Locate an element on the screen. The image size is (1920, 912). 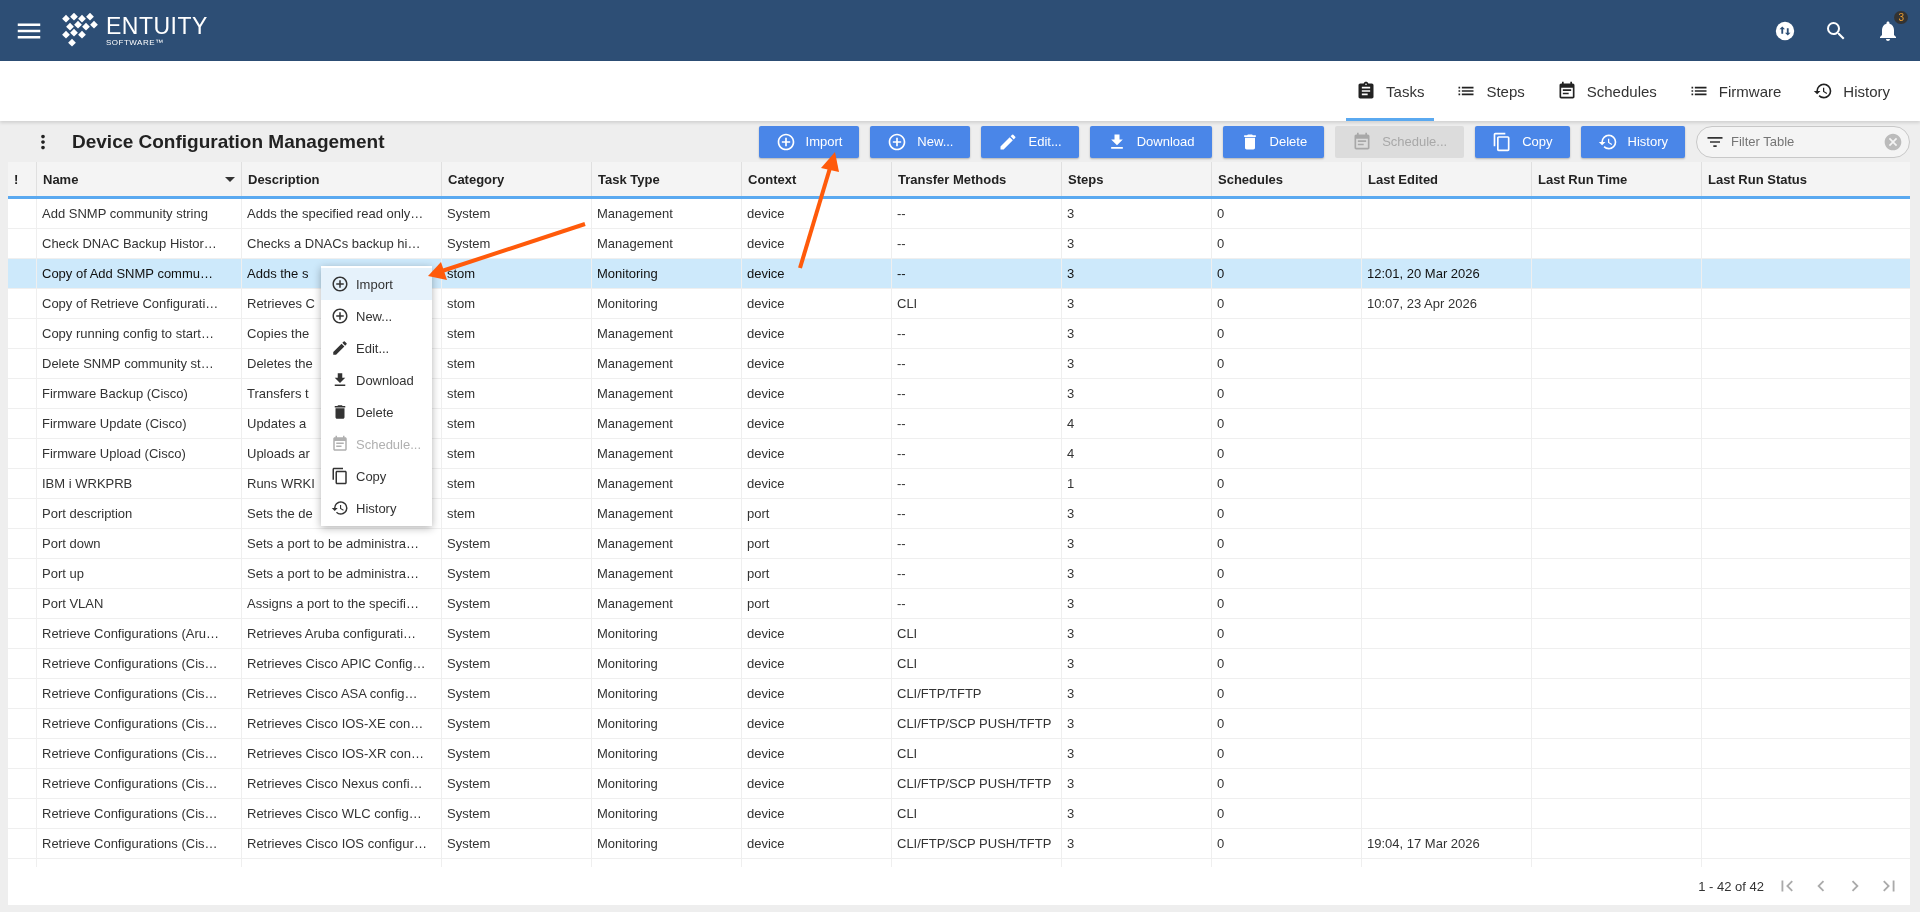
clipboard-icon is located at coordinates (1366, 91).